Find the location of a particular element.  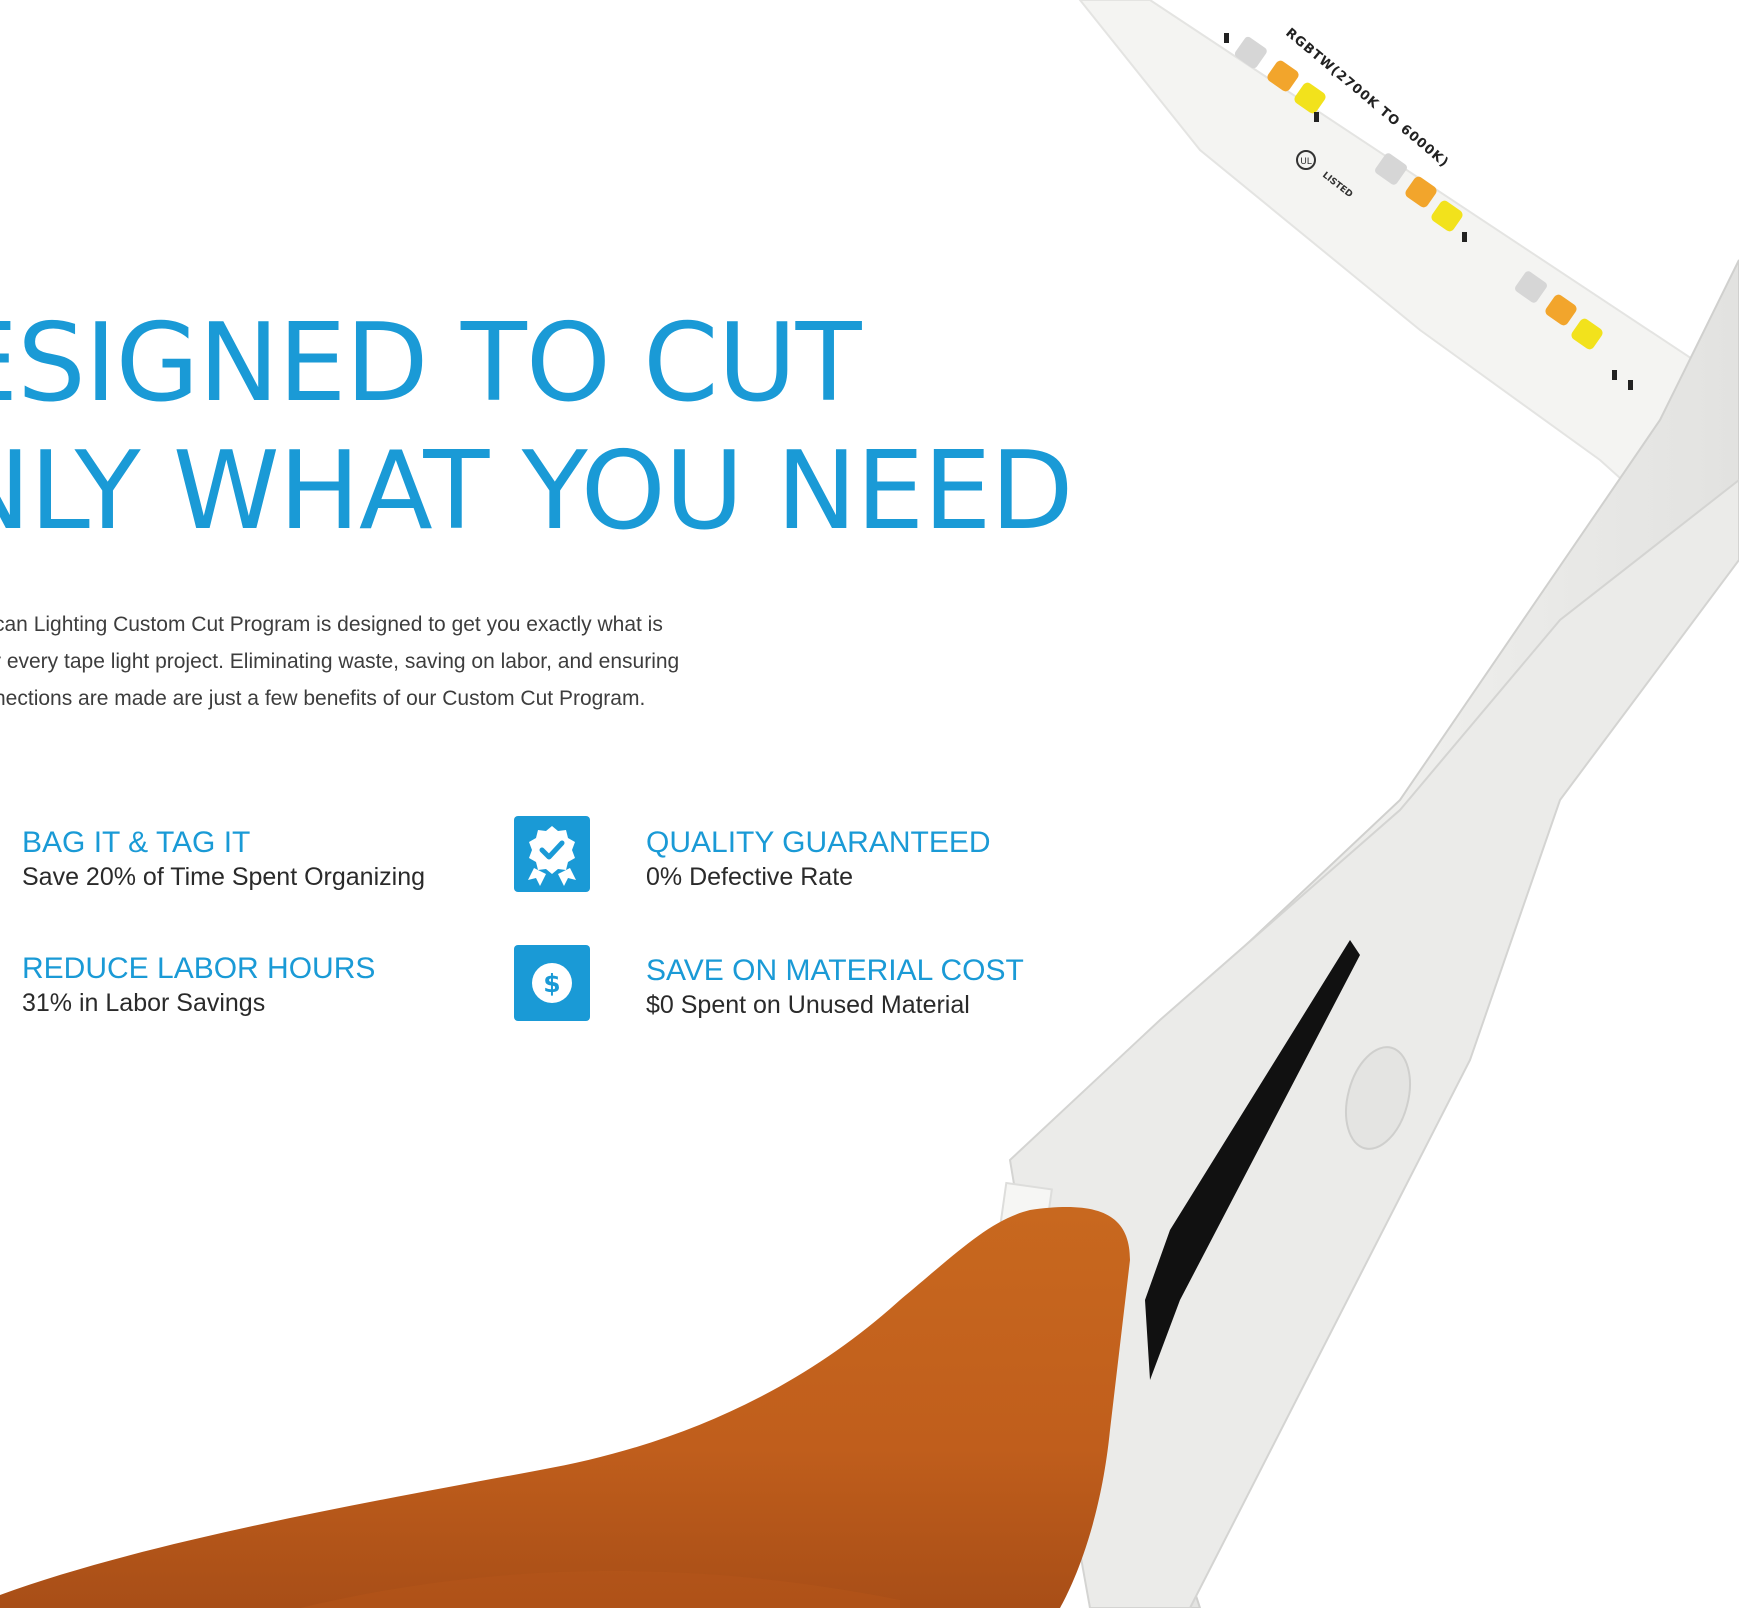

dollar-glyph: $ is located at coordinates (551, 983).